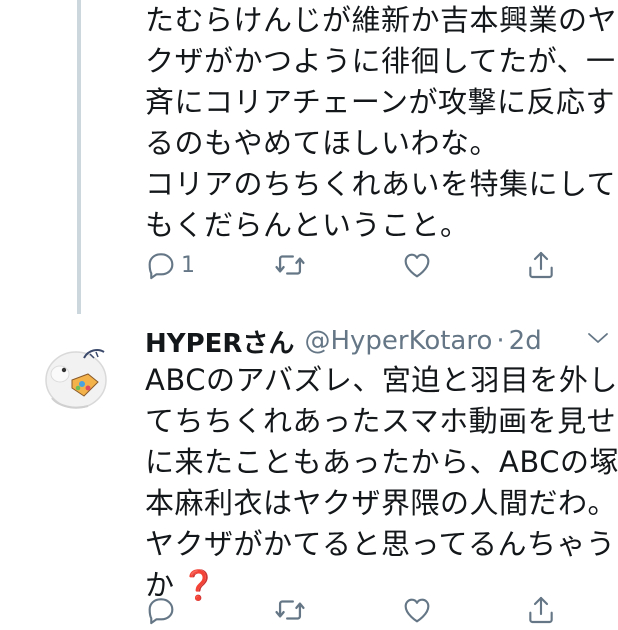 This screenshot has width=618, height=630. What do you see at coordinates (380, 544) in the screenshot?
I see `tweet-text-line: ヤクザがかてると思ってるんちゃう` at bounding box center [380, 544].